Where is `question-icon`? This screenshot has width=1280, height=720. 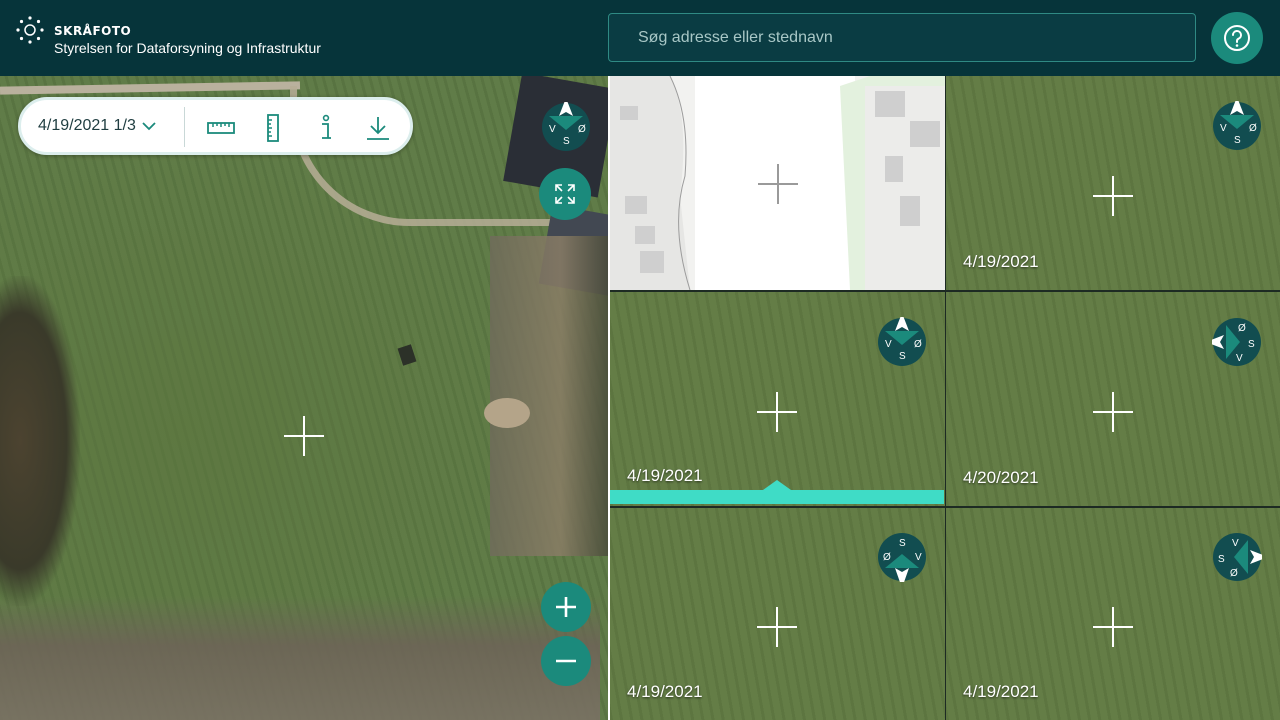
question-icon is located at coordinates (1237, 38).